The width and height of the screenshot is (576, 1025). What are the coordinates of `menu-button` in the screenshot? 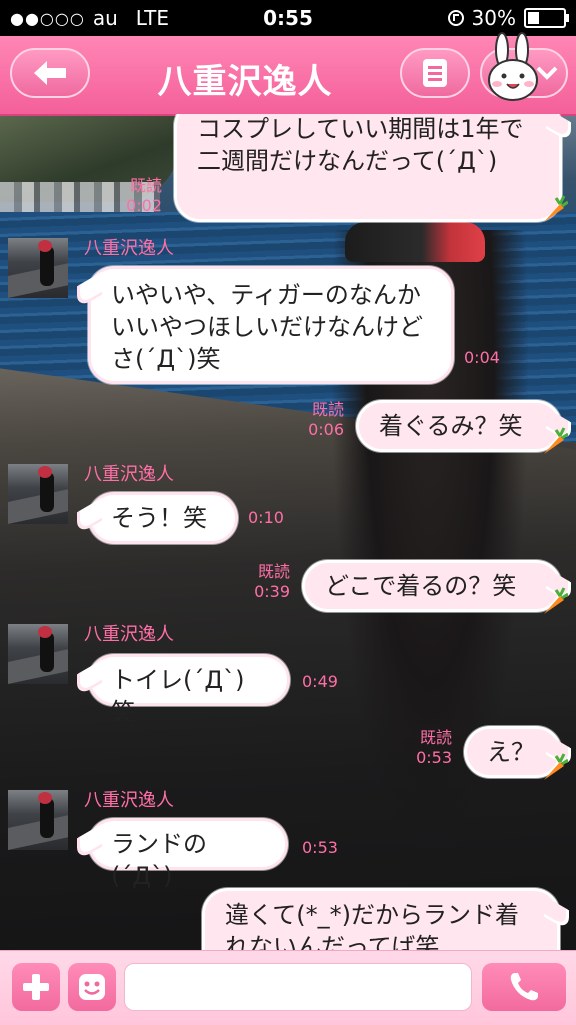 It's located at (435, 73).